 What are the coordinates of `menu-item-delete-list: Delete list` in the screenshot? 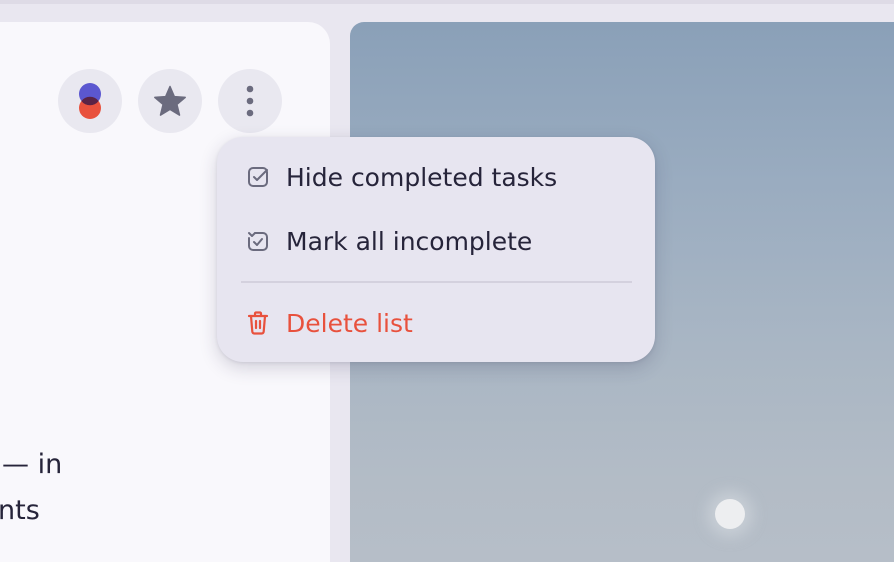 It's located at (436, 323).